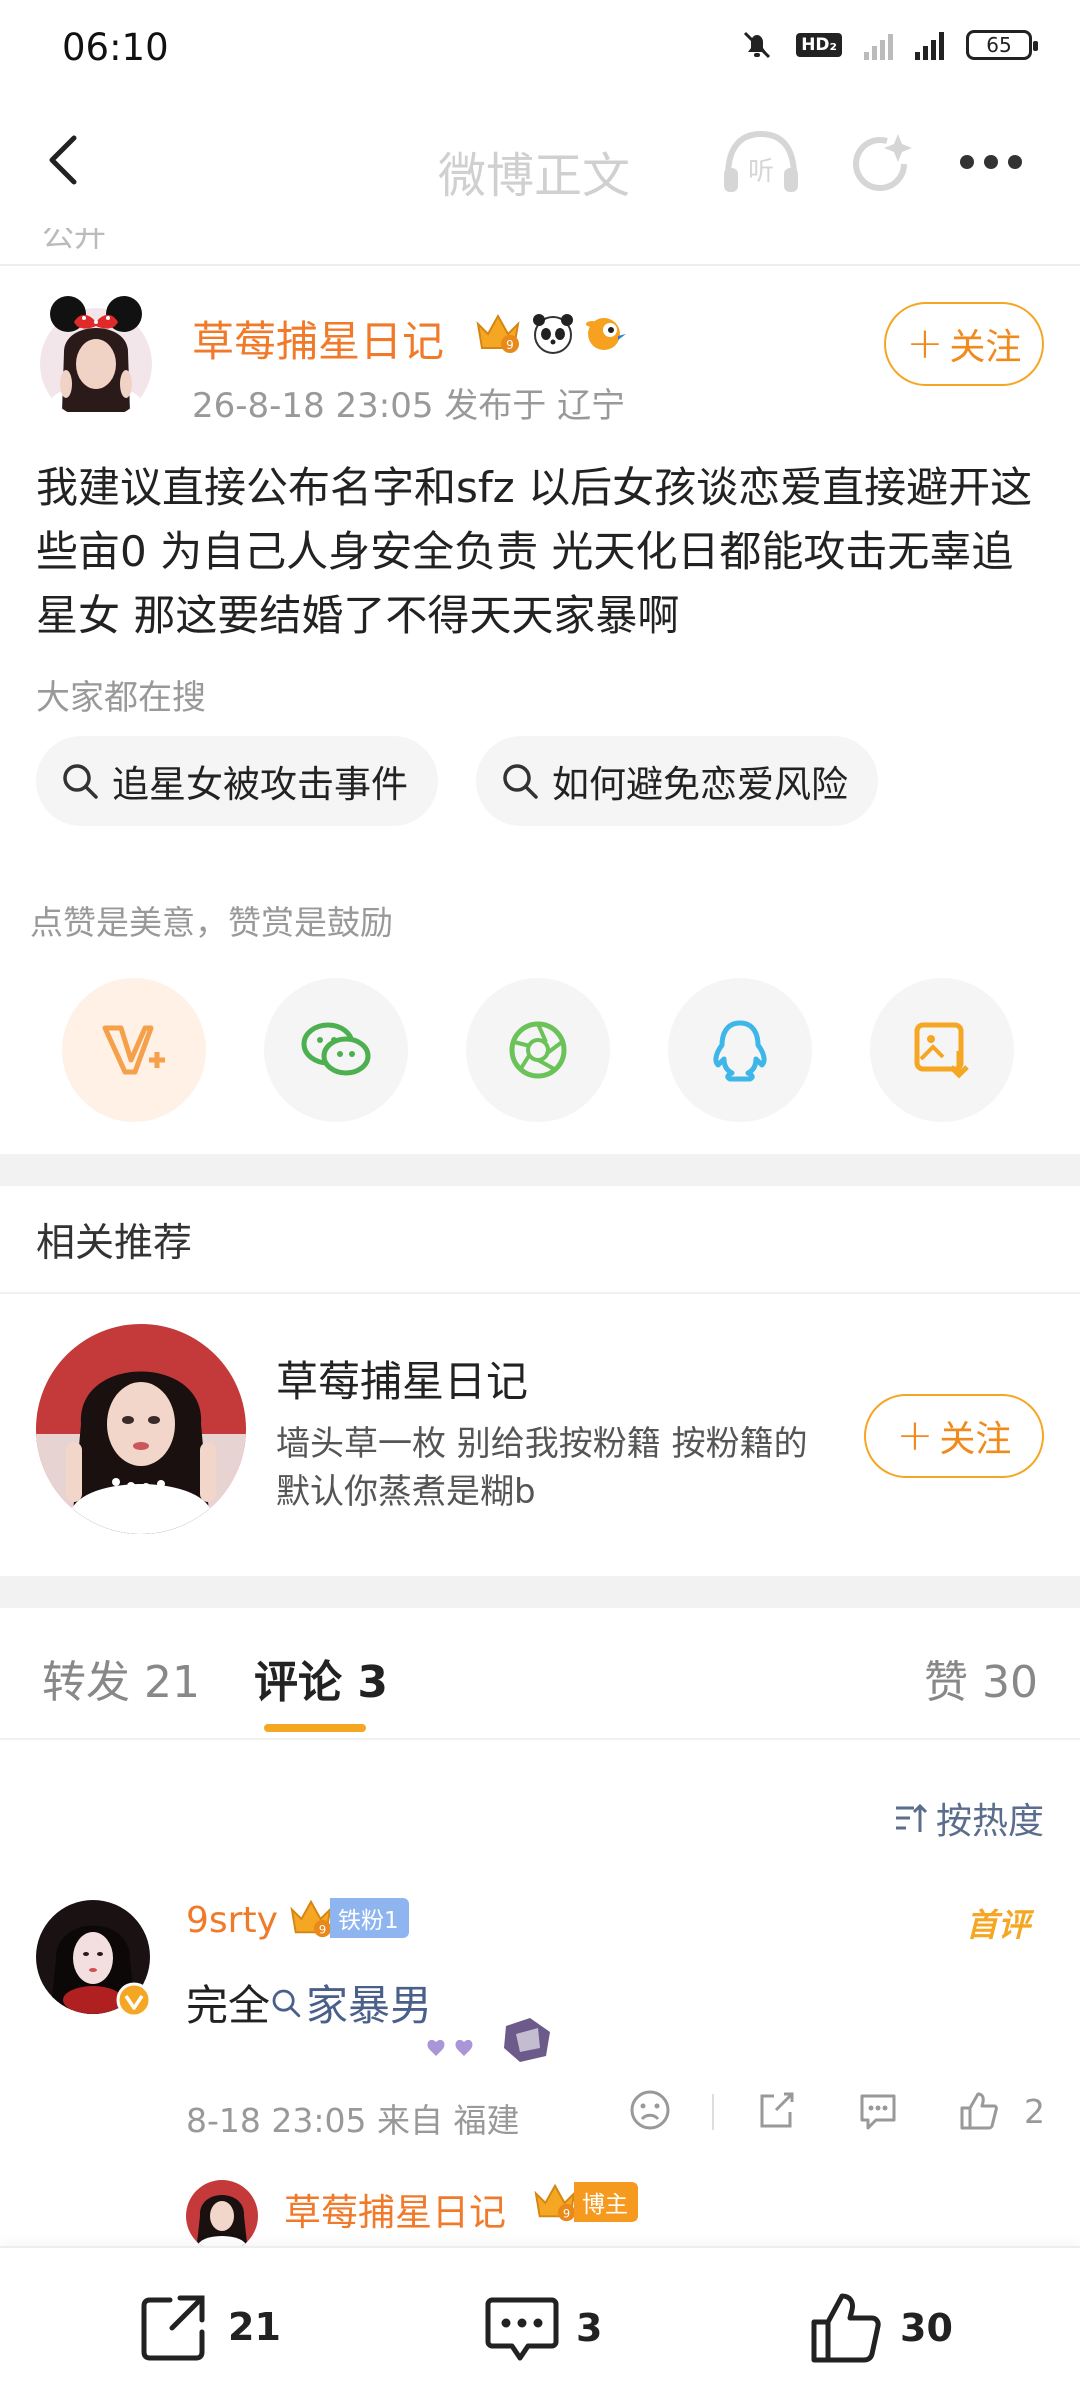 The image size is (1080, 2408). I want to click on reward-button, so click(134, 1050).